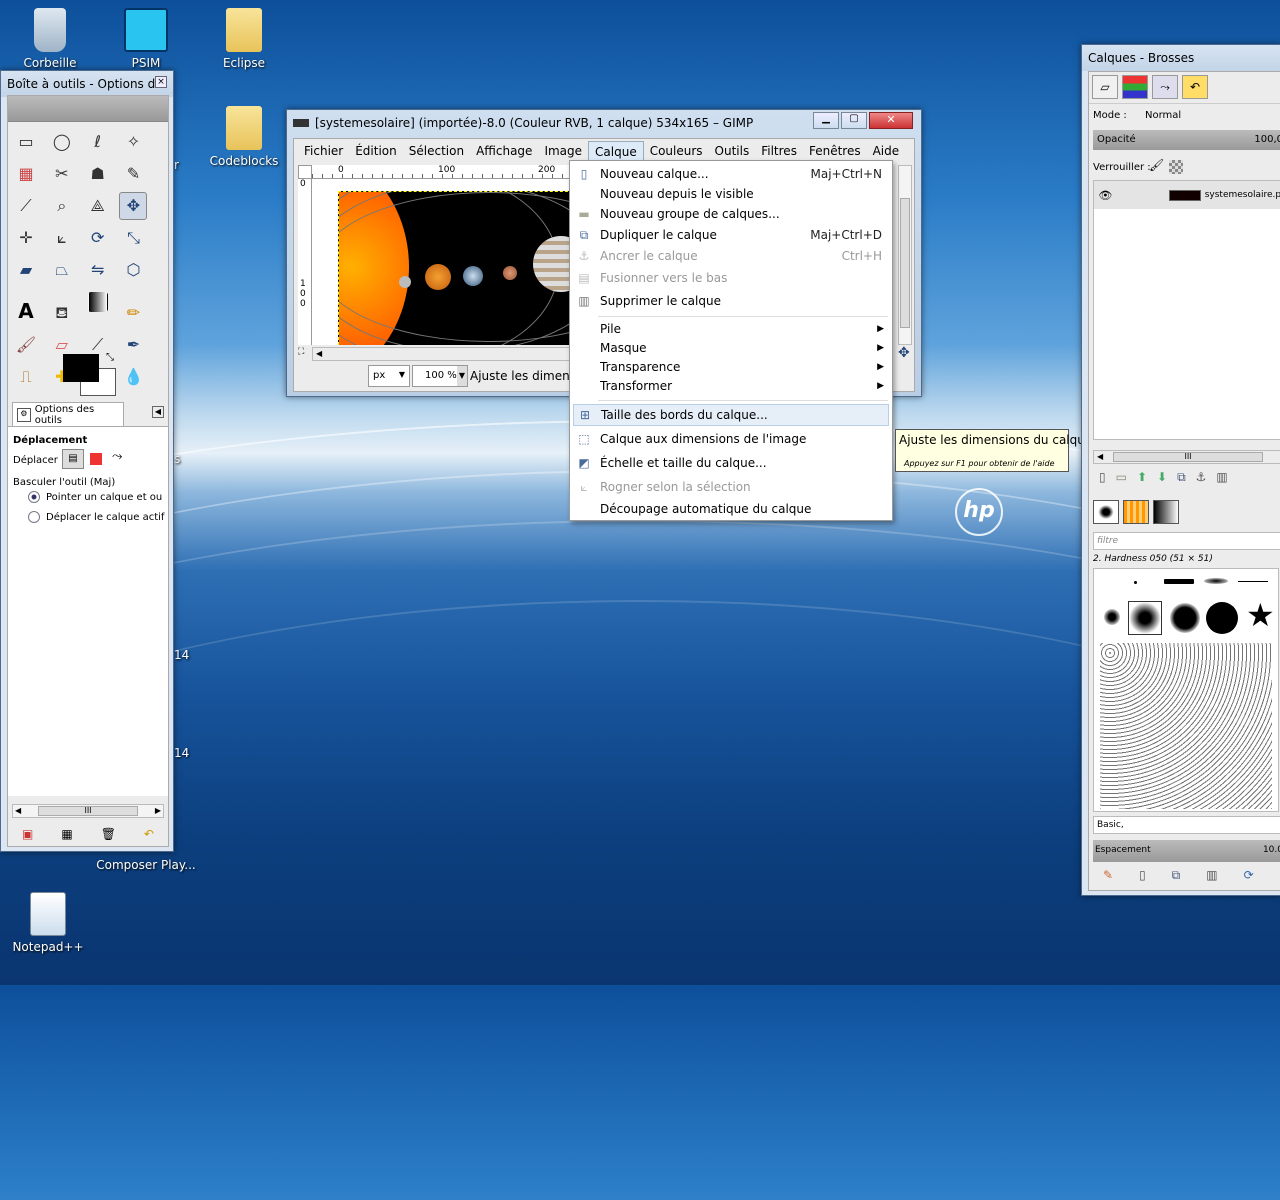 Image resolution: width=1280 pixels, height=1200 pixels. Describe the element at coordinates (244, 39) in the screenshot. I see `desktop-icon-eclipse: Eclipse` at that location.